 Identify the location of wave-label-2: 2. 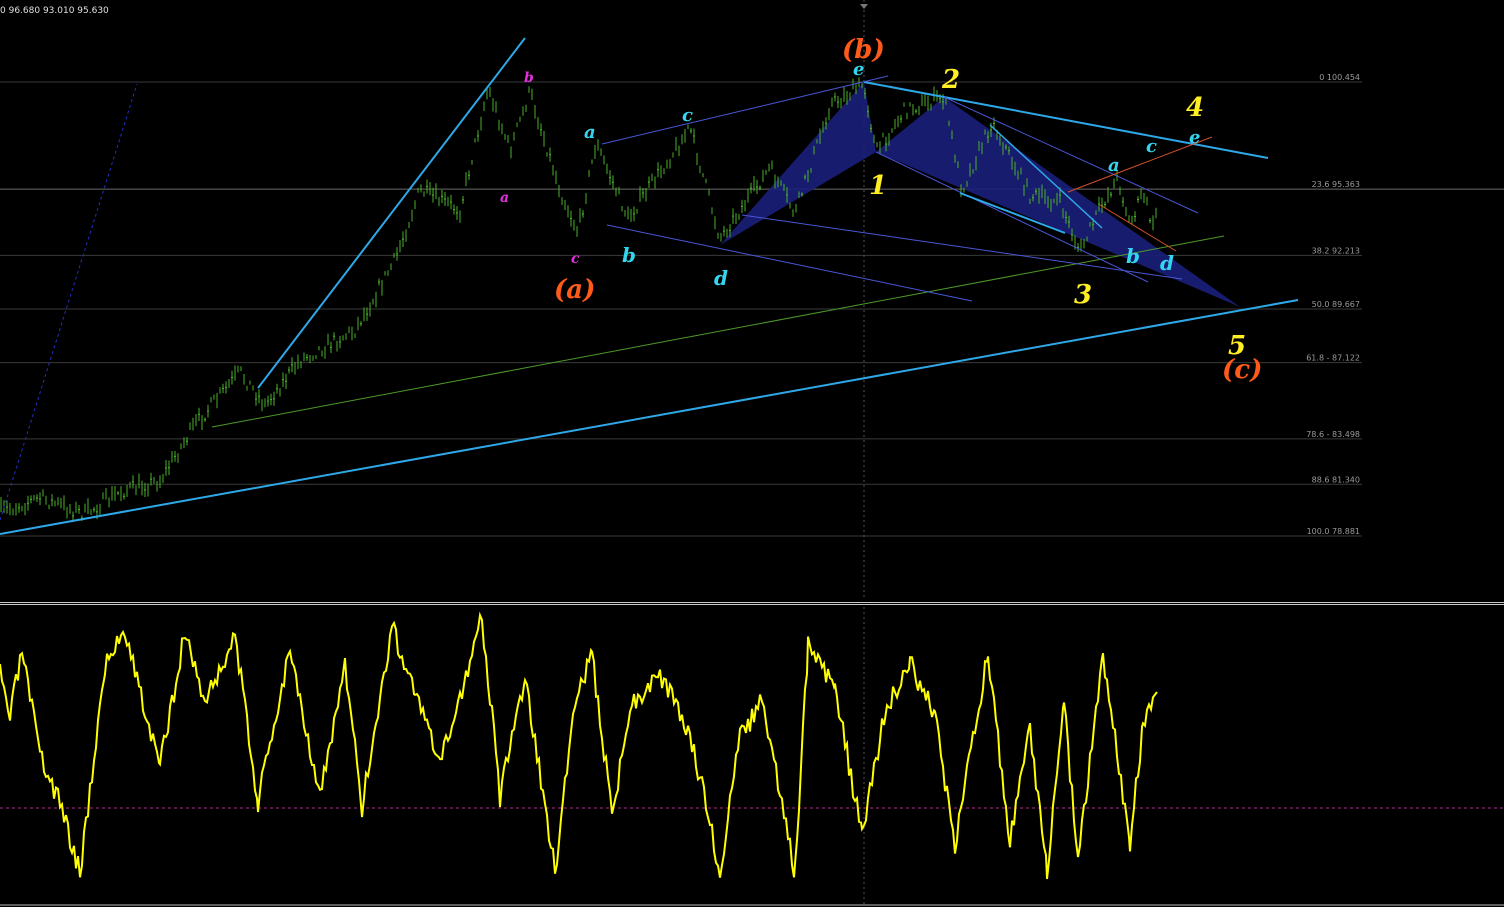
(950, 80).